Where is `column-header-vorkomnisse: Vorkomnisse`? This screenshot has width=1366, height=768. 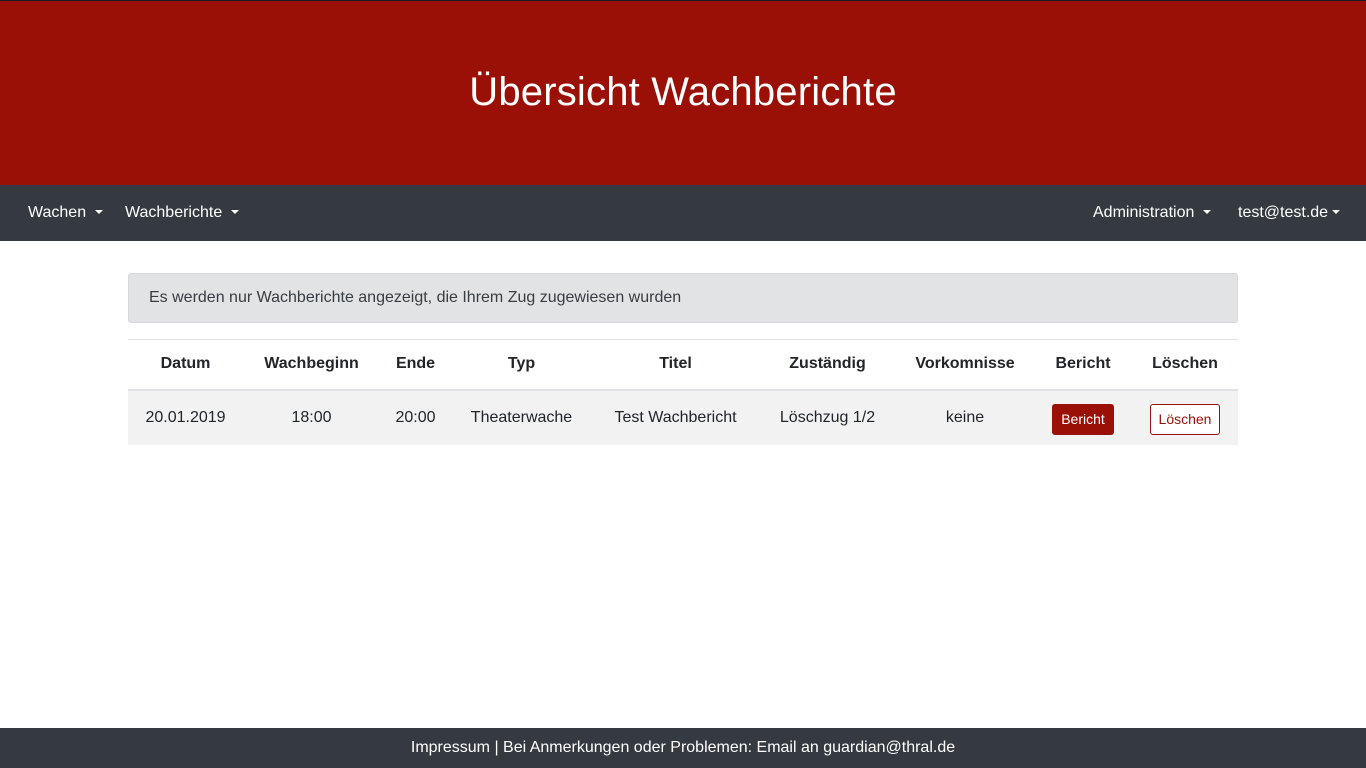
column-header-vorkomnisse: Vorkomnisse is located at coordinates (965, 364).